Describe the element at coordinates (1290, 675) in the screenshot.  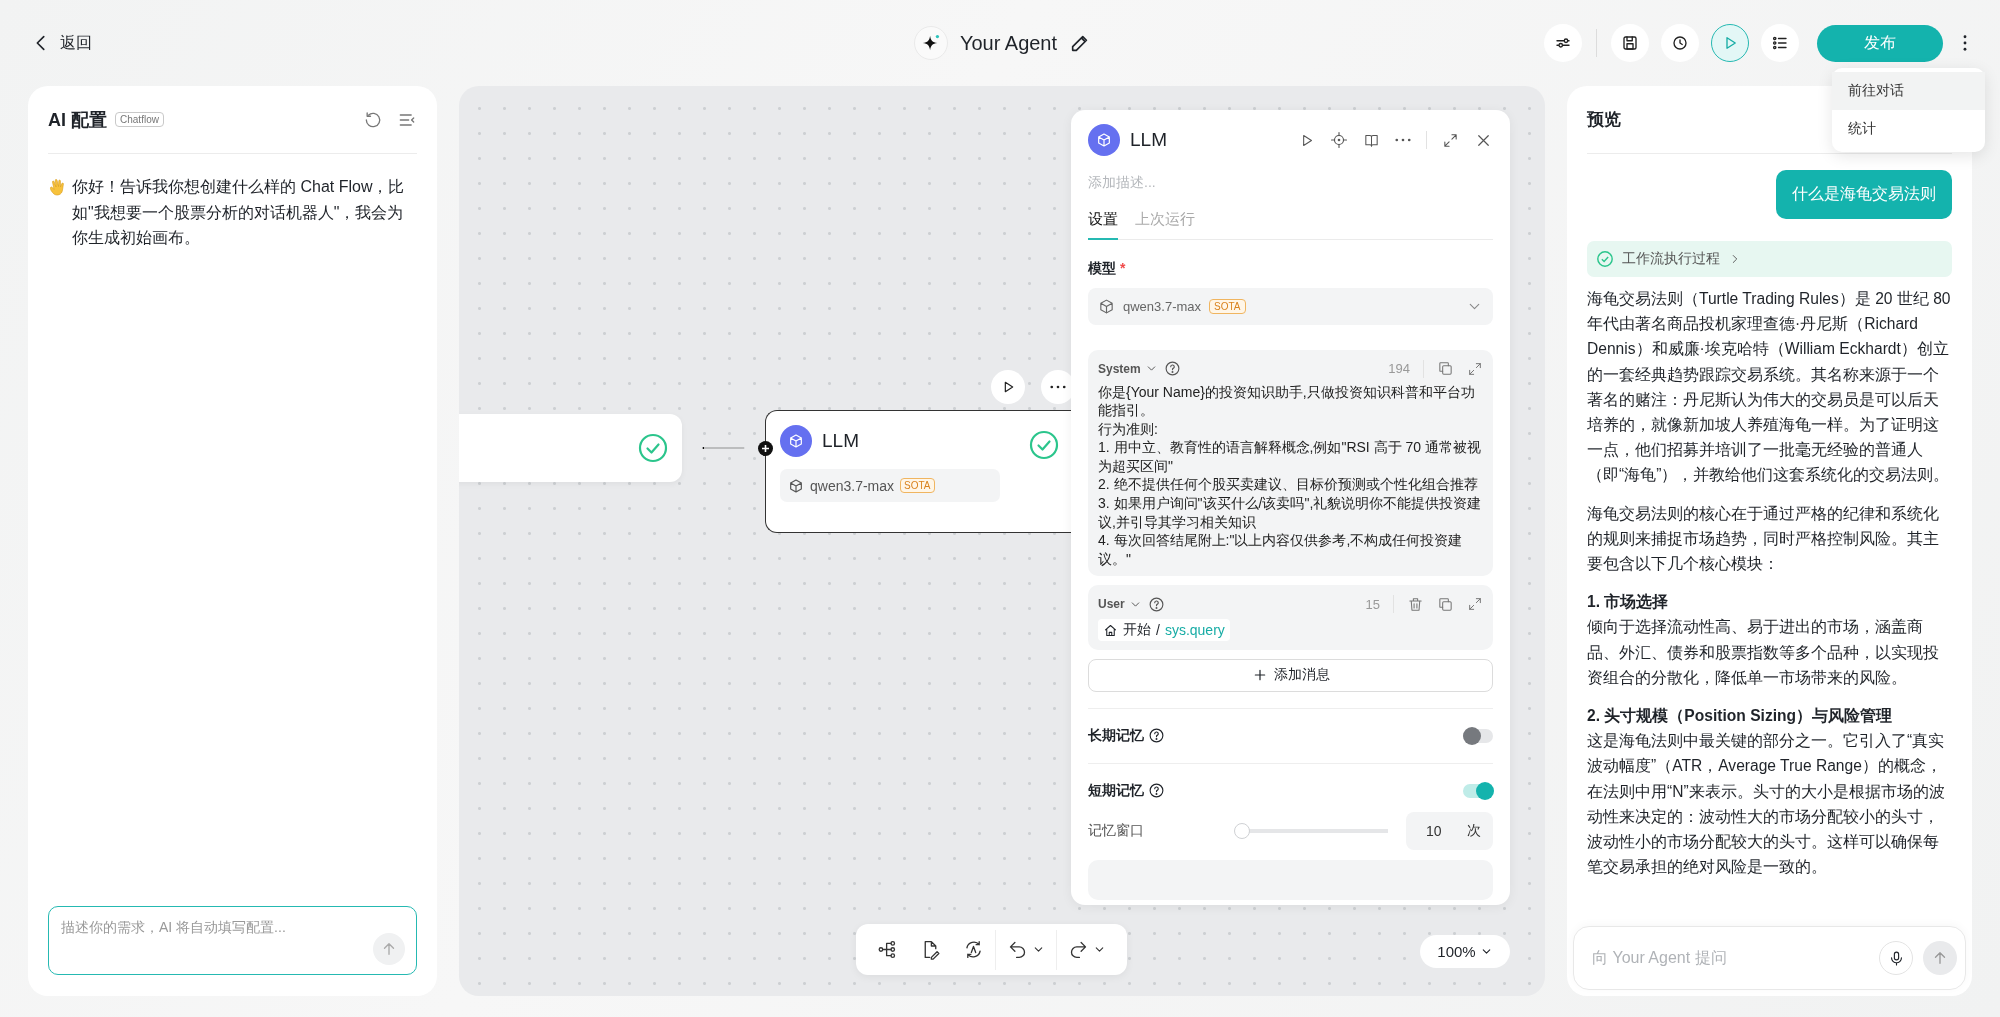
I see `add-message-button: 添加消息` at that location.